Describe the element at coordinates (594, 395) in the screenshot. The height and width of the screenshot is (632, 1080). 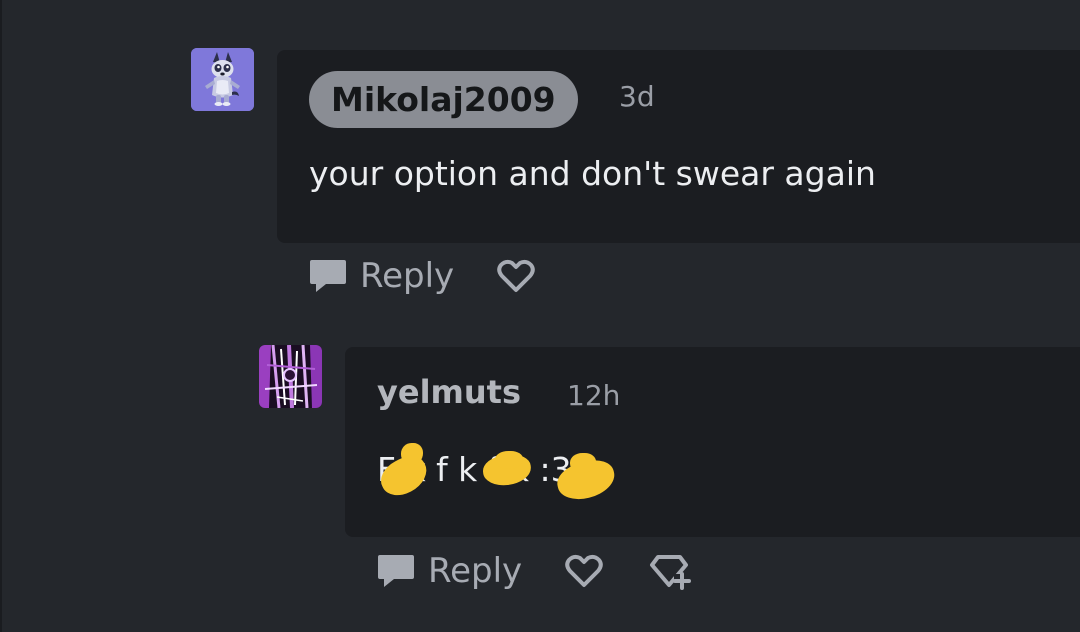
I see `timestamp: 12h` at that location.